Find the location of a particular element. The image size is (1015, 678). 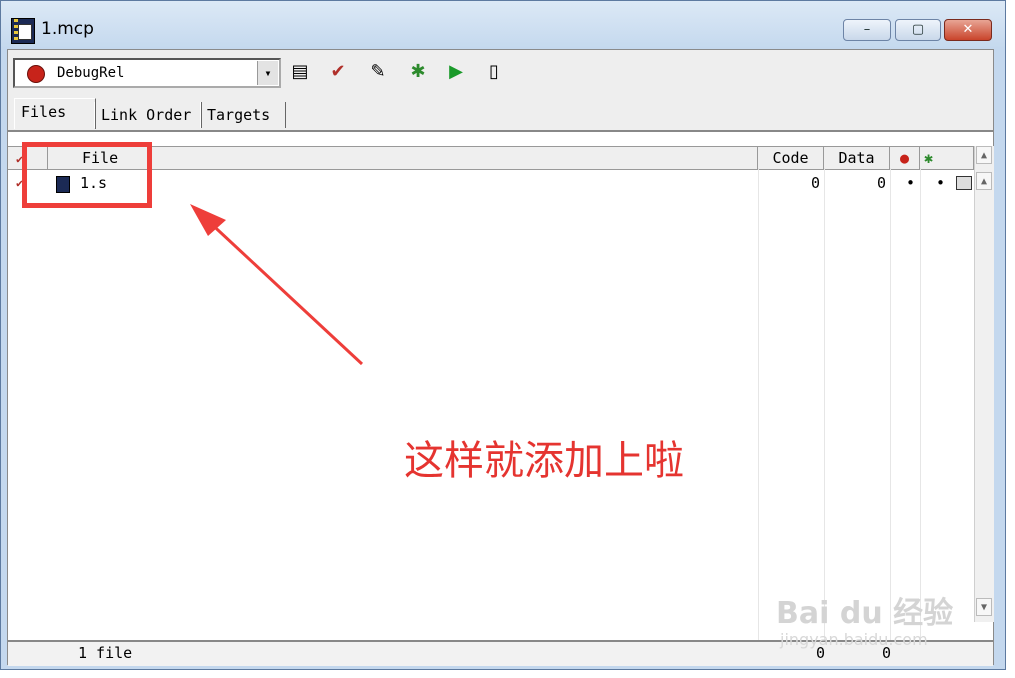

scroll-down-button: ▼ is located at coordinates (984, 607).